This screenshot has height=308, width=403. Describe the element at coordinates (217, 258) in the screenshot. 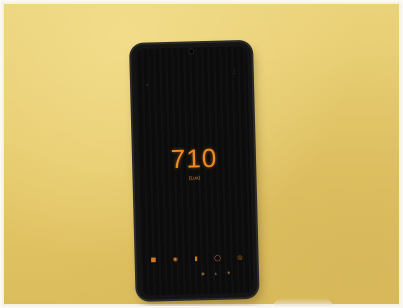

I see `refresh-icon: ◯` at that location.